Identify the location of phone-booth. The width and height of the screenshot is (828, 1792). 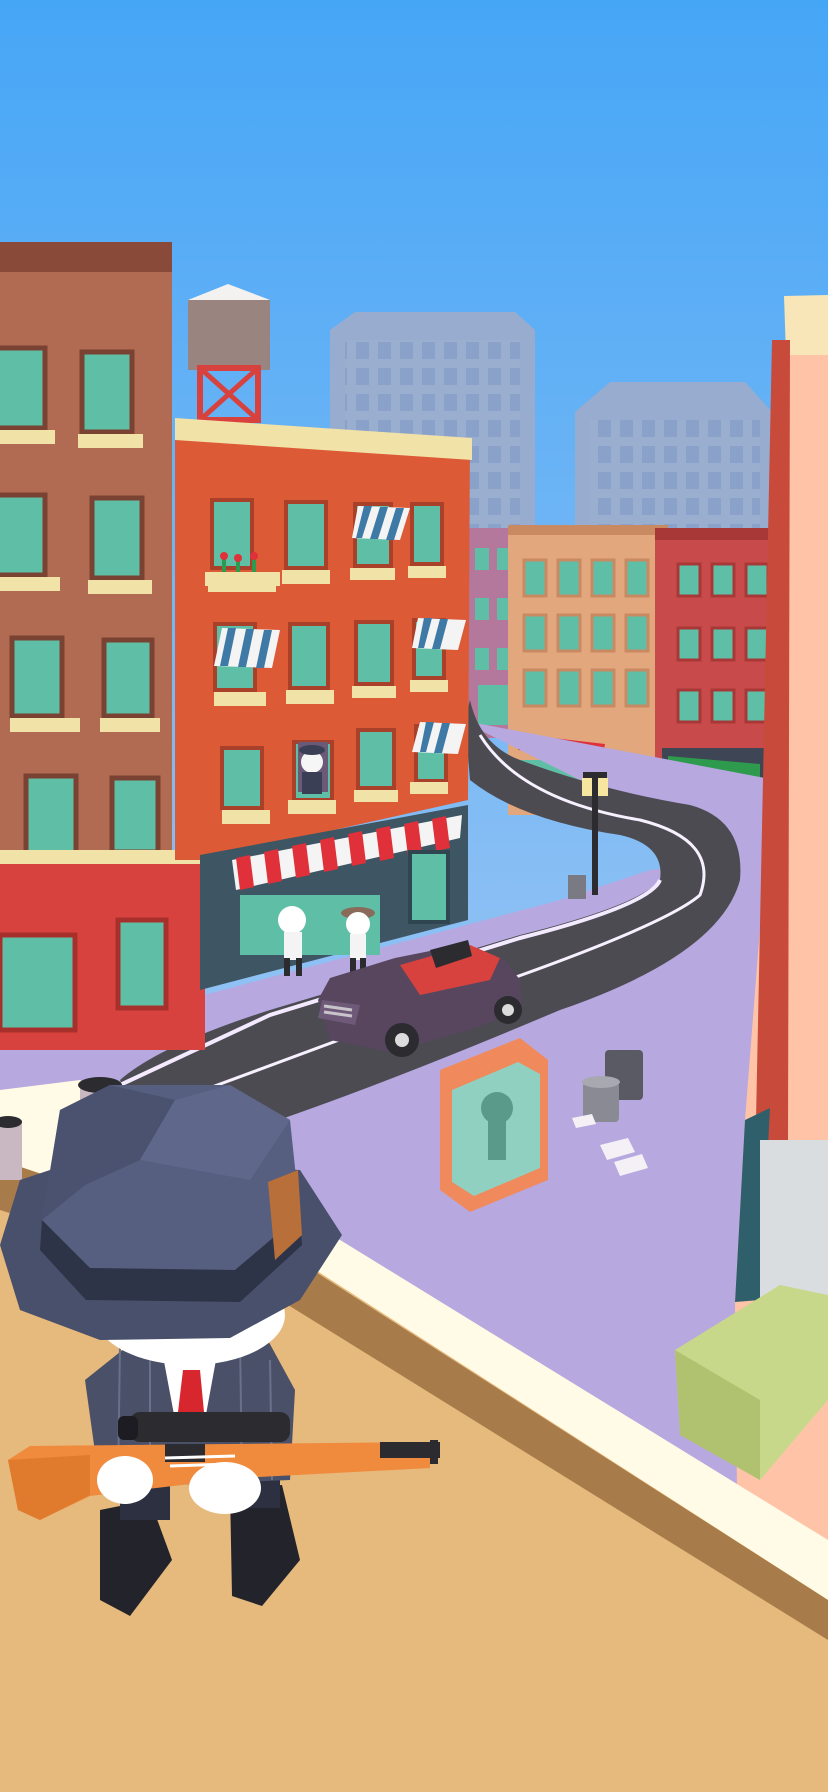
(494, 1125).